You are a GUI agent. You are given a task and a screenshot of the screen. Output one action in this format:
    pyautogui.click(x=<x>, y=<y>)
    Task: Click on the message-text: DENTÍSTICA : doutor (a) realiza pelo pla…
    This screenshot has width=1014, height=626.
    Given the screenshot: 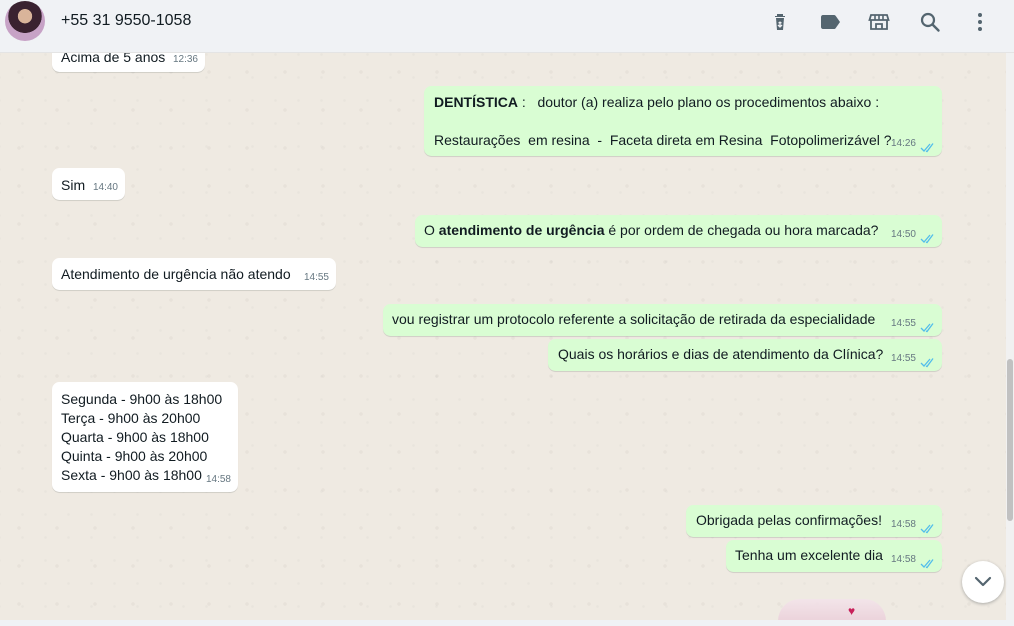 What is the action you would take?
    pyautogui.click(x=688, y=102)
    